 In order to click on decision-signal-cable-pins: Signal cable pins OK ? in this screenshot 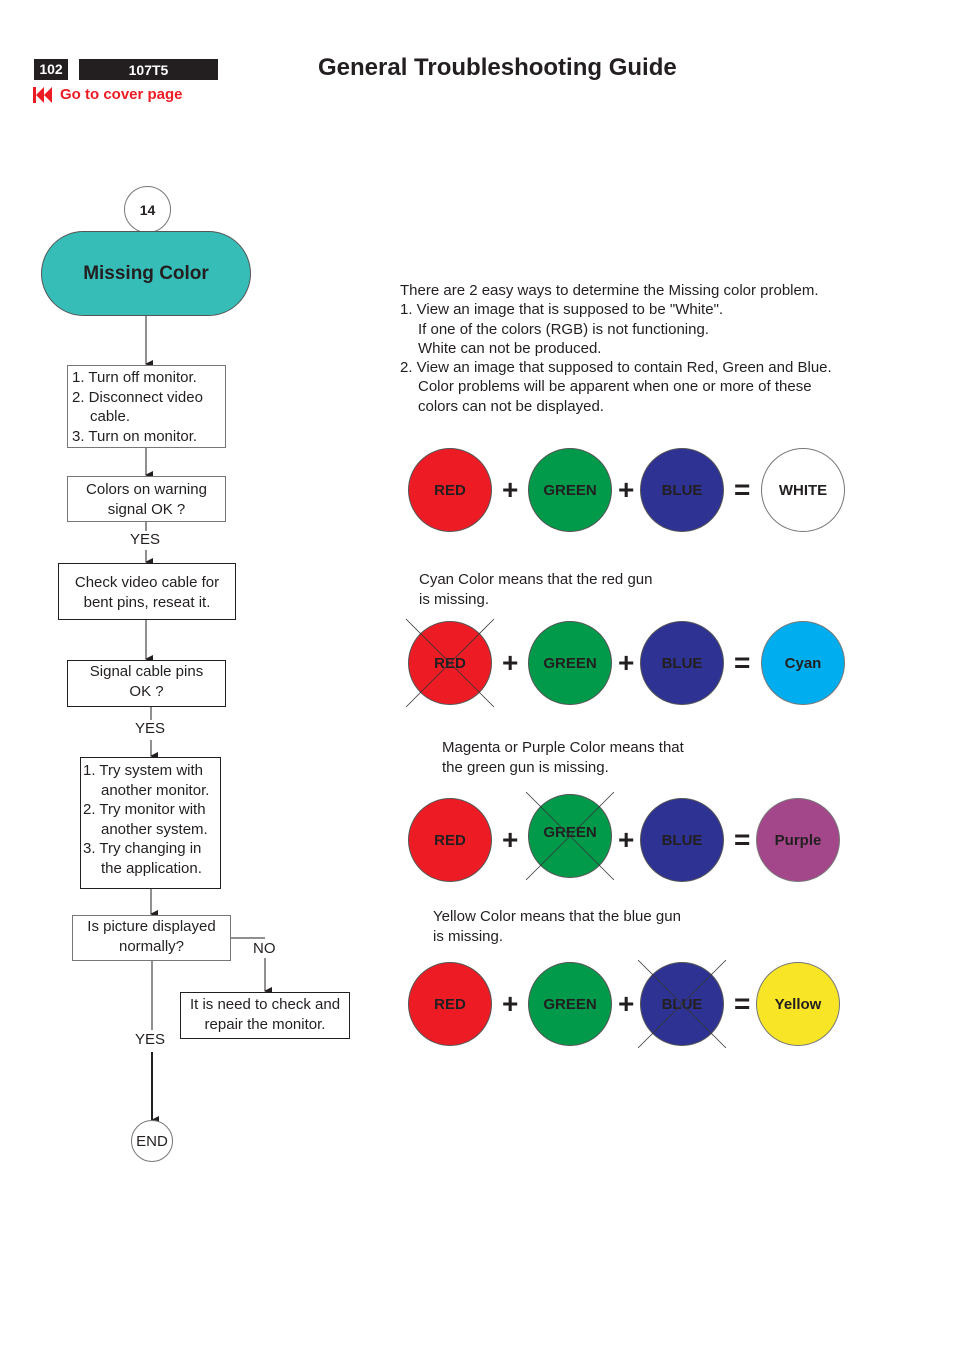, I will do `click(146, 683)`.